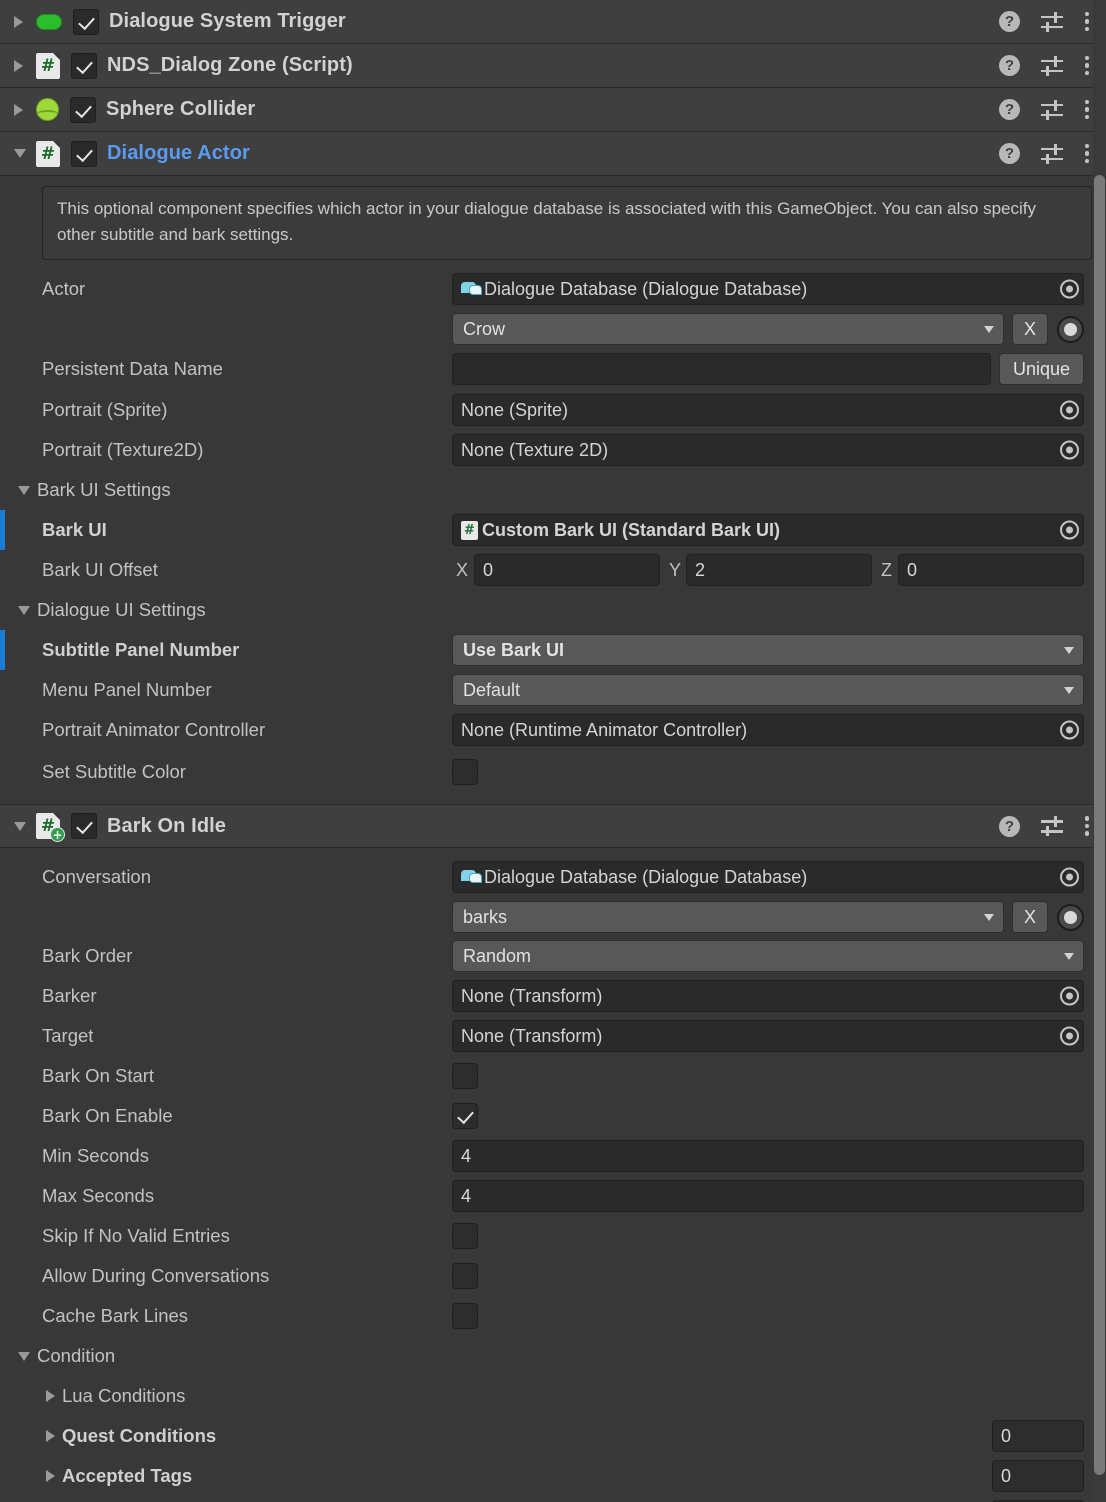 The image size is (1106, 1502). I want to click on actor-database-field: Dialogue Database (Dialogue Database), so click(768, 289).